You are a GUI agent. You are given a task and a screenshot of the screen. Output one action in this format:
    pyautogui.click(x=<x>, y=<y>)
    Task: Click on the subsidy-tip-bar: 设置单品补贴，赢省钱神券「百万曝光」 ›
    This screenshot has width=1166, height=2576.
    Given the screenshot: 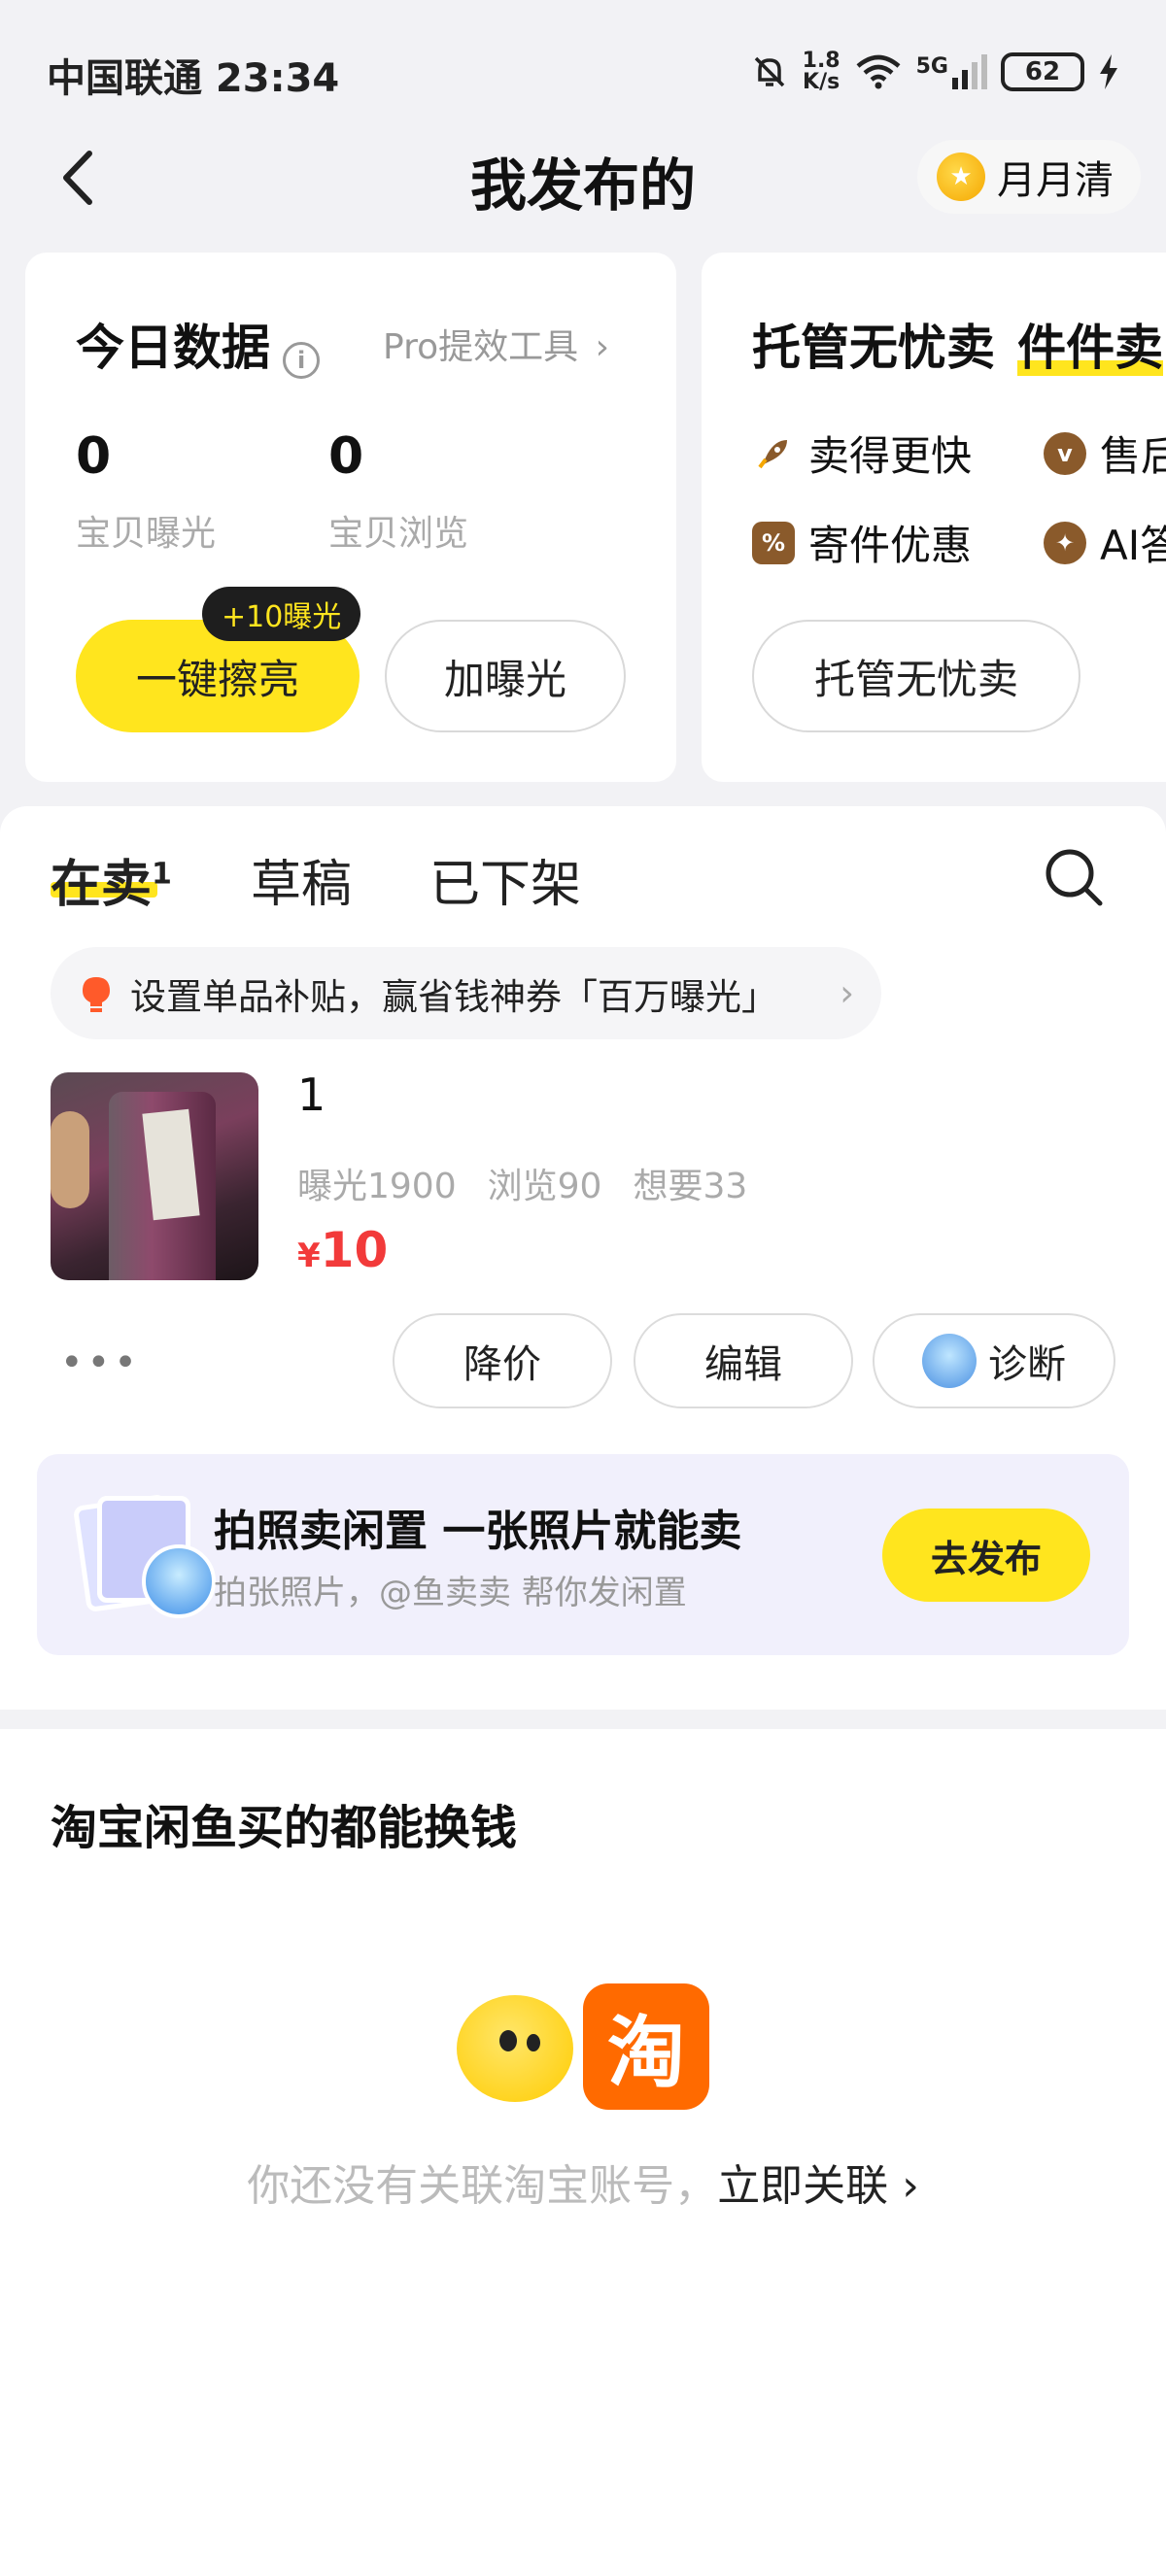 What is the action you would take?
    pyautogui.click(x=466, y=993)
    